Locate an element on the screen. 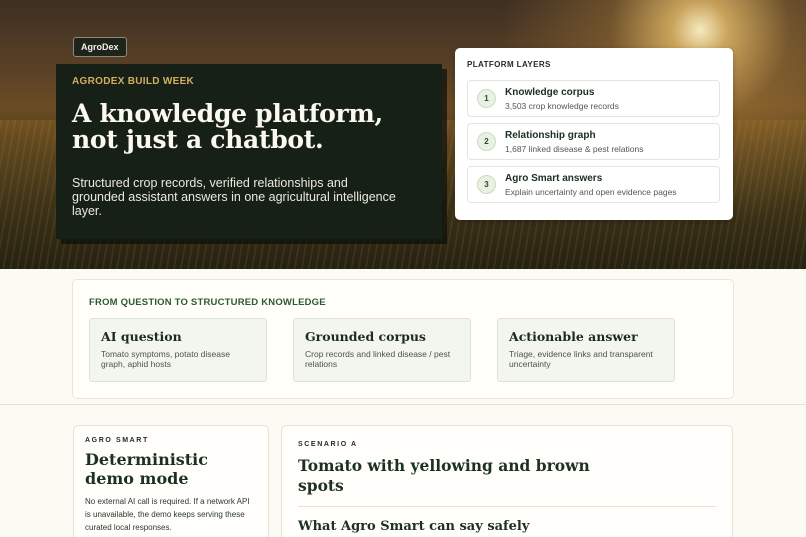 Image resolution: width=806 pixels, height=537 pixels. layer-title: Knowledge corpus is located at coordinates (550, 92).